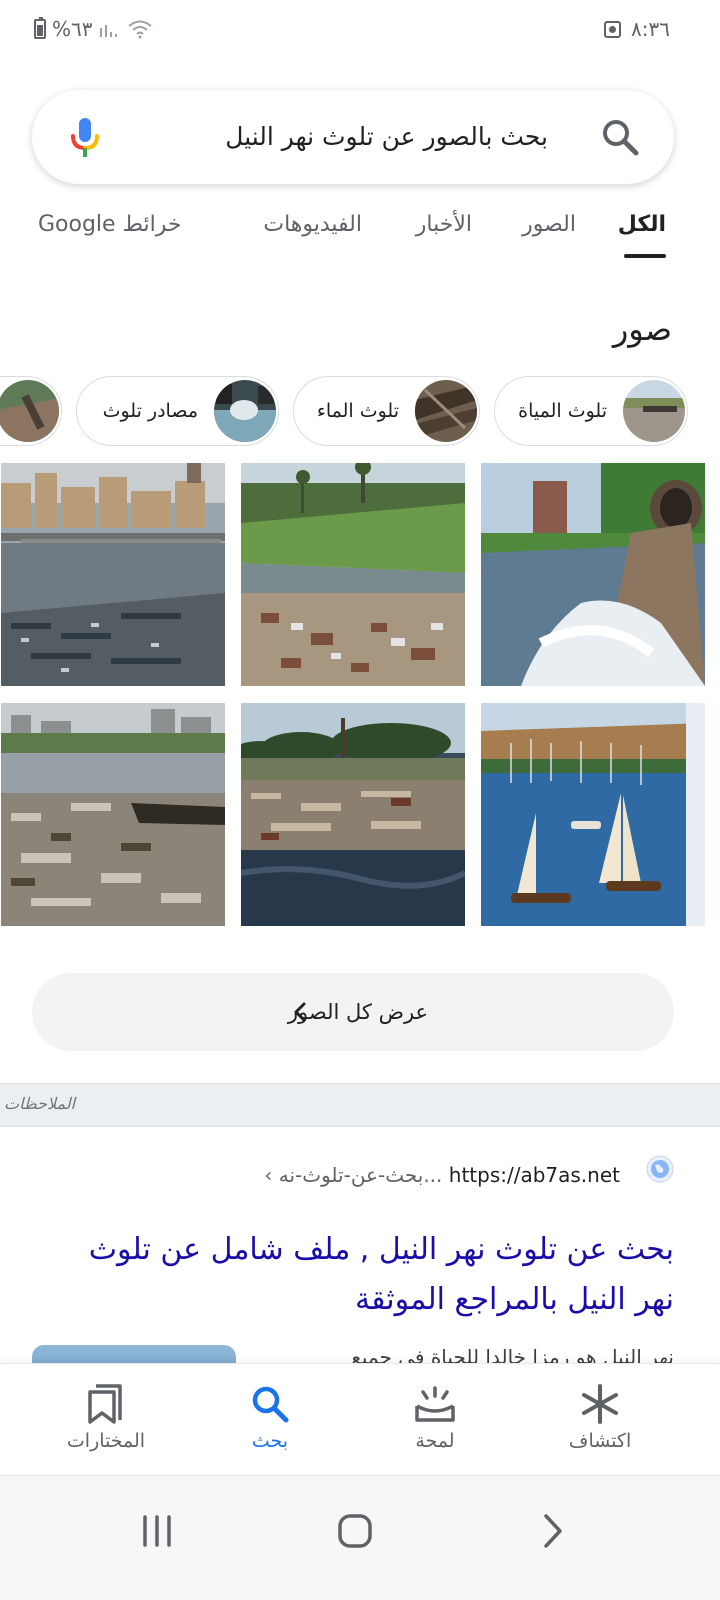 The height and width of the screenshot is (1600, 720). I want to click on clock: ٨:٣٦, so click(650, 29).